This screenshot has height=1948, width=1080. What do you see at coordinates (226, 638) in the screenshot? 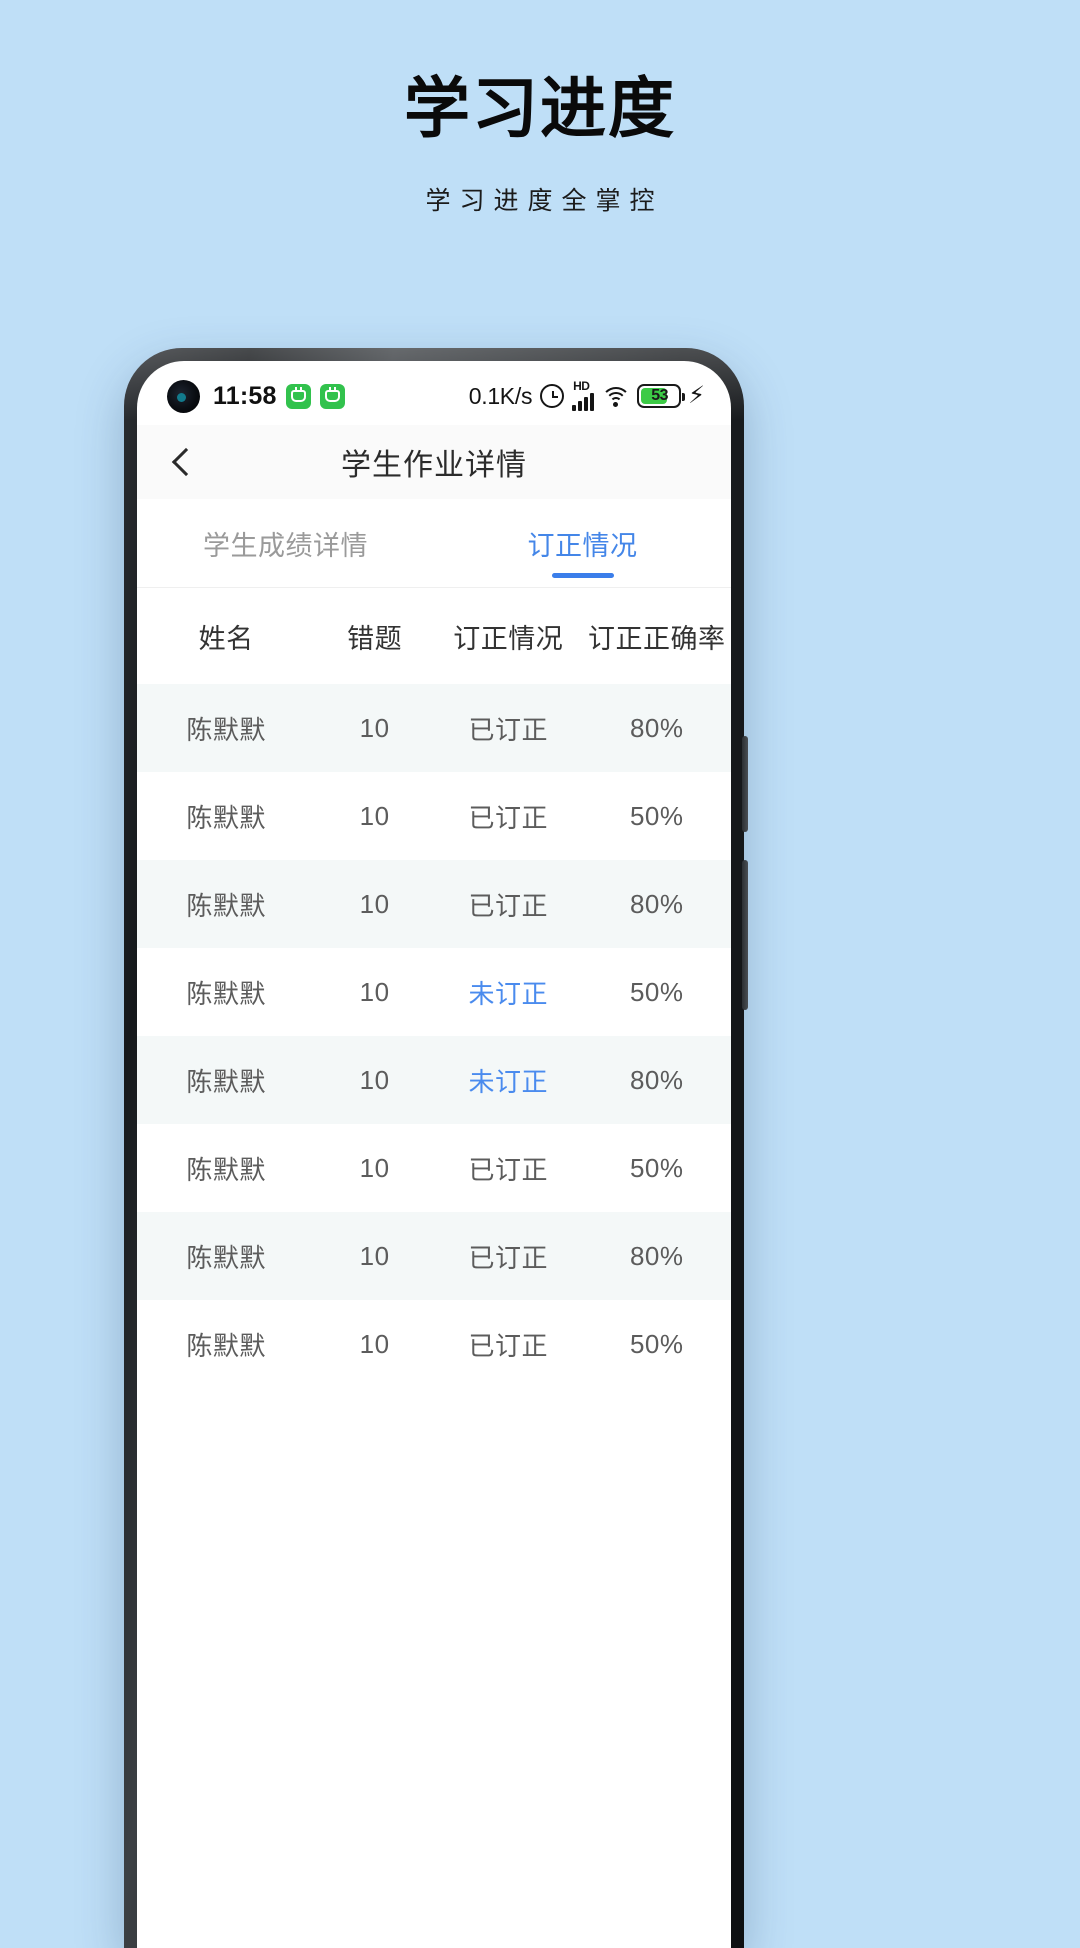
I see `column-header-name: 姓名` at bounding box center [226, 638].